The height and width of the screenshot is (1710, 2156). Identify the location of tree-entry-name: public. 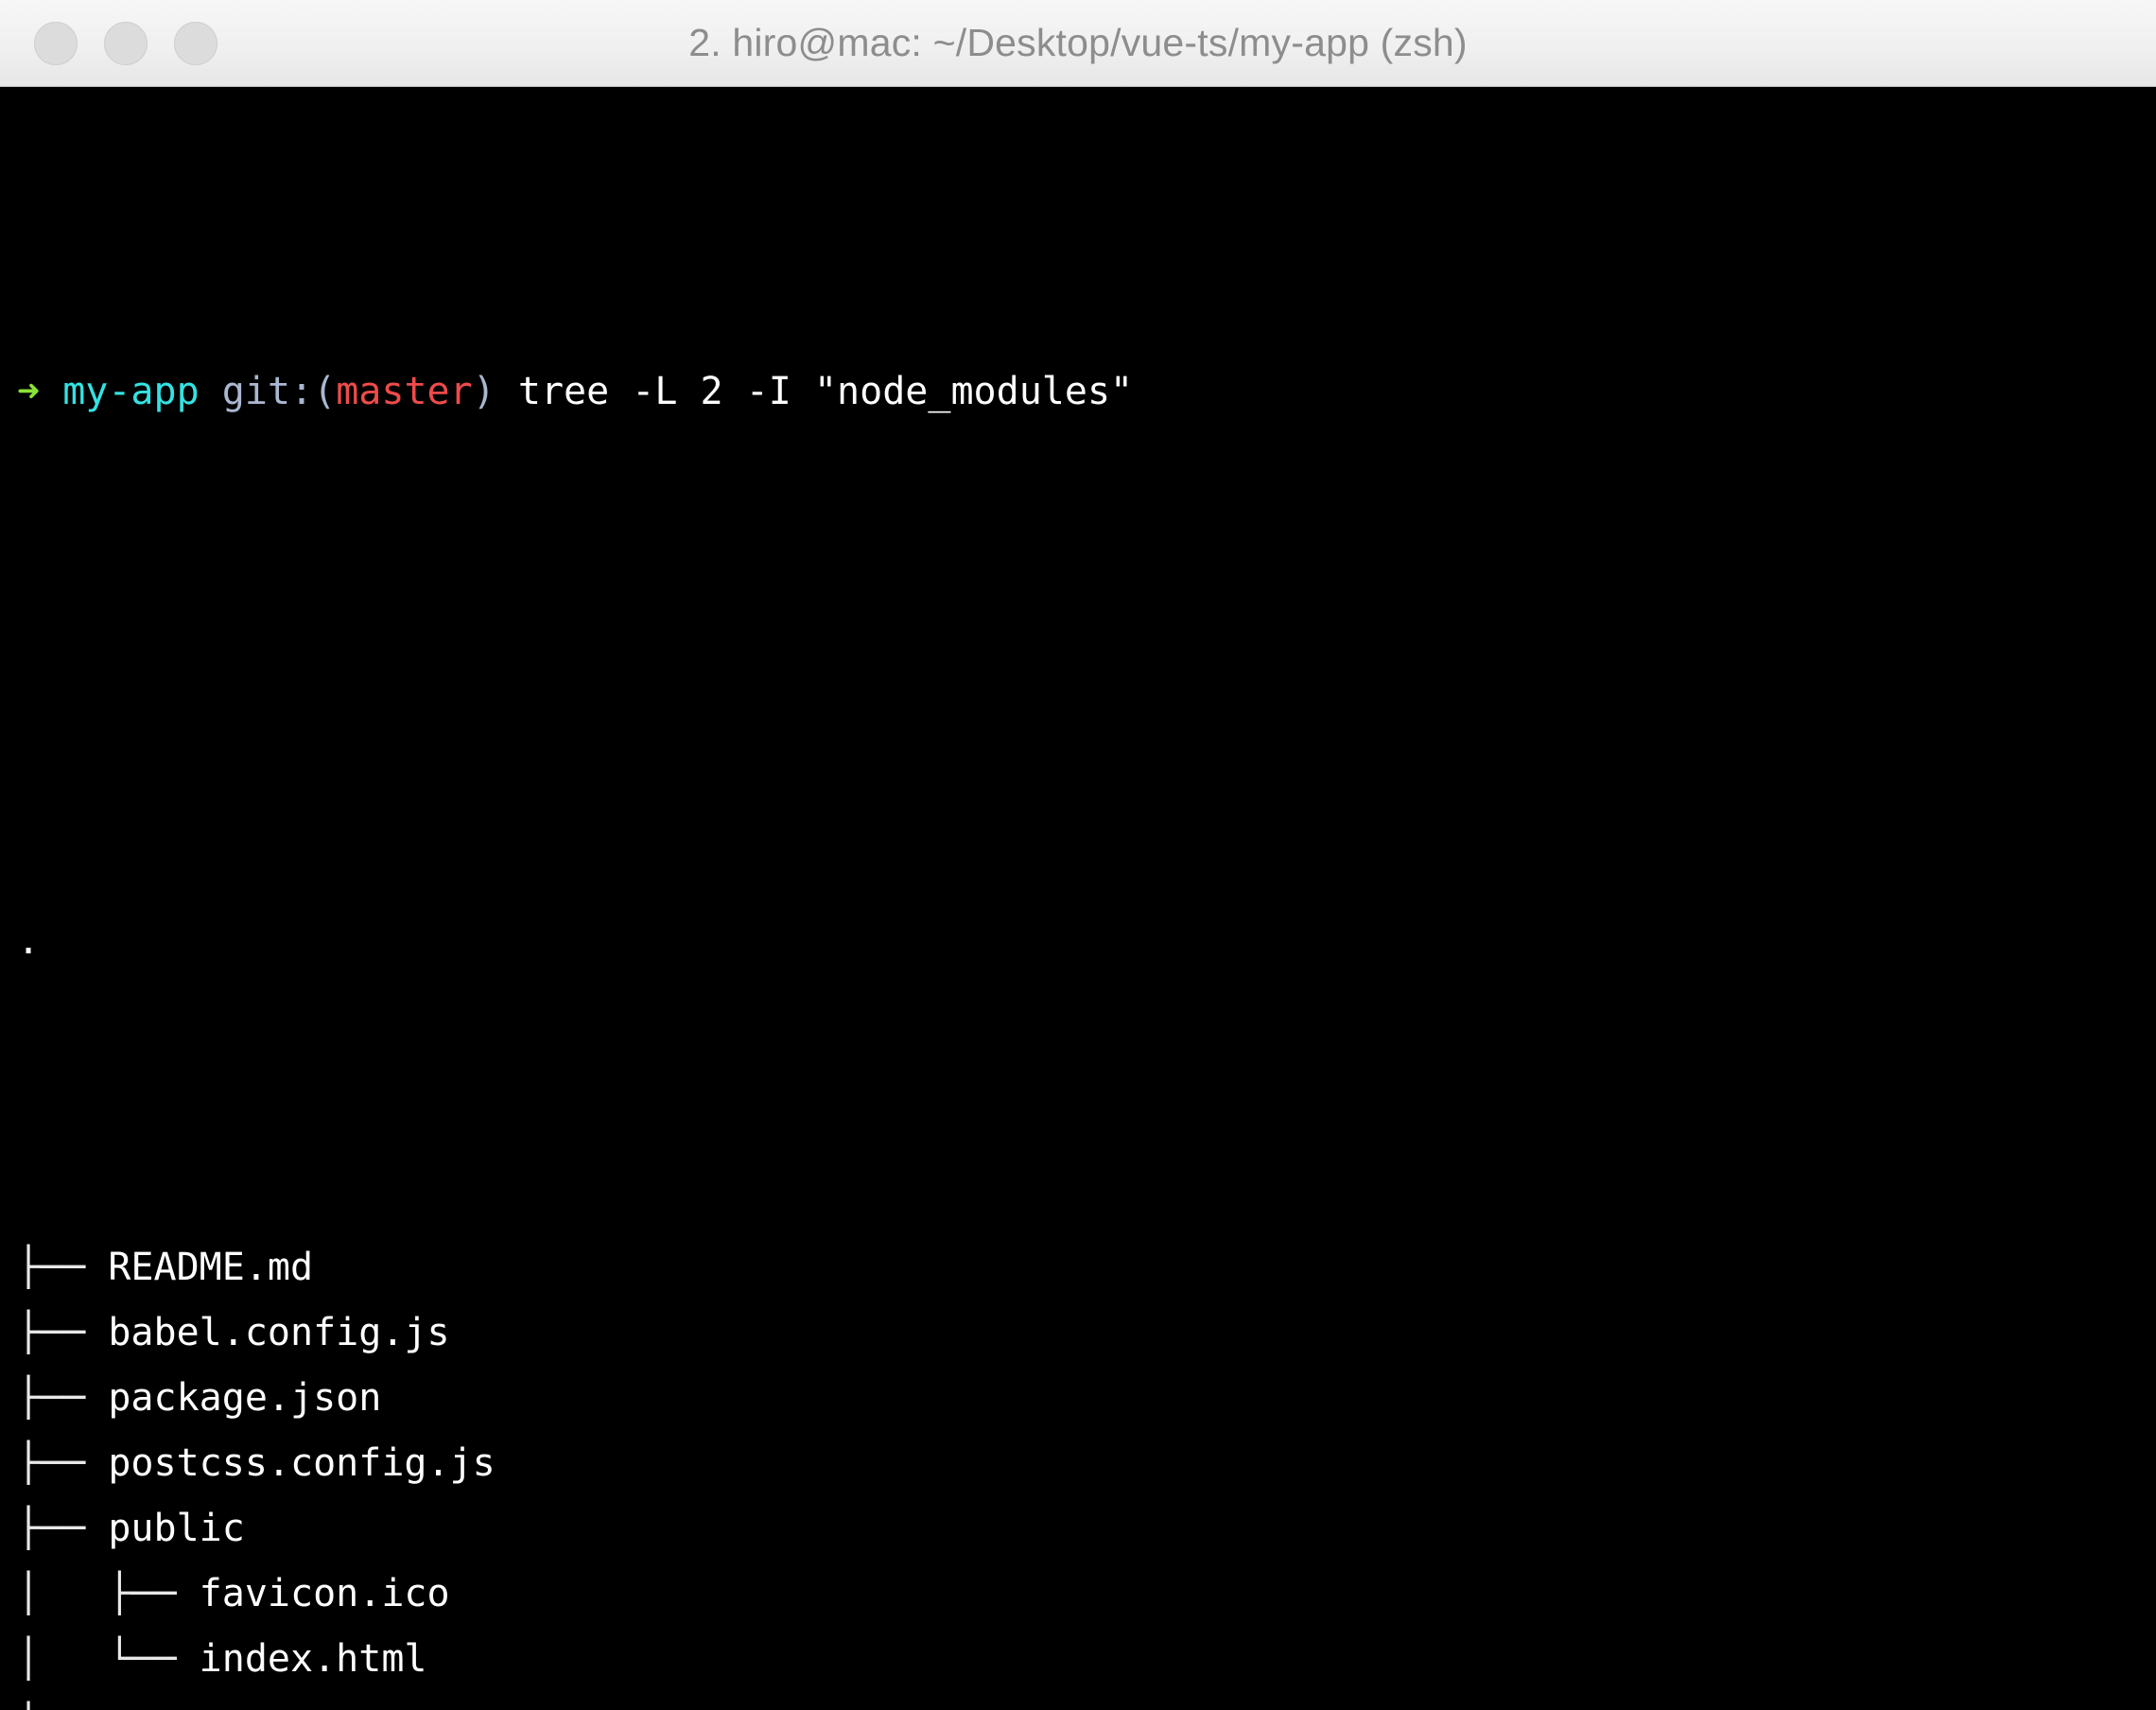
(177, 1528).